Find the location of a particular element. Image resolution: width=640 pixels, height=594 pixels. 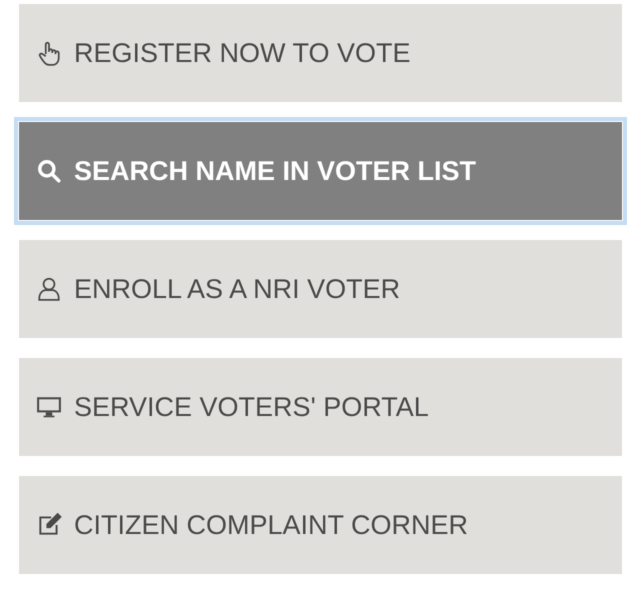

search-icon is located at coordinates (49, 171).